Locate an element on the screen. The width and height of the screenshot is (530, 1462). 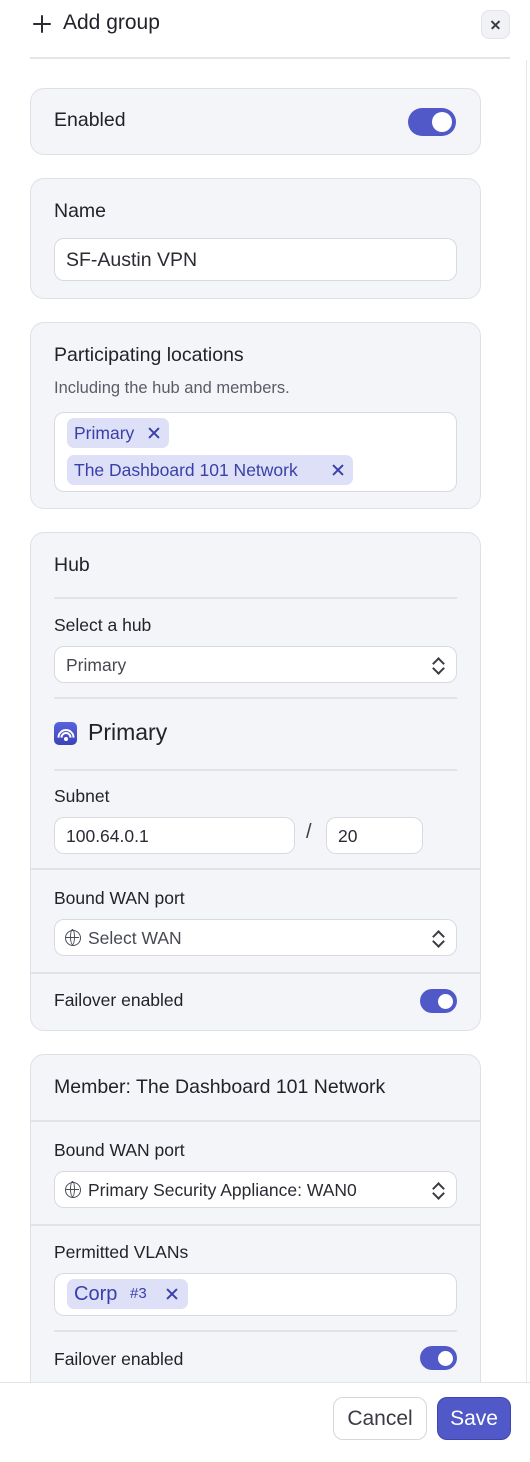
name-card: Name SF-Austin VPN is located at coordinates (255, 238).